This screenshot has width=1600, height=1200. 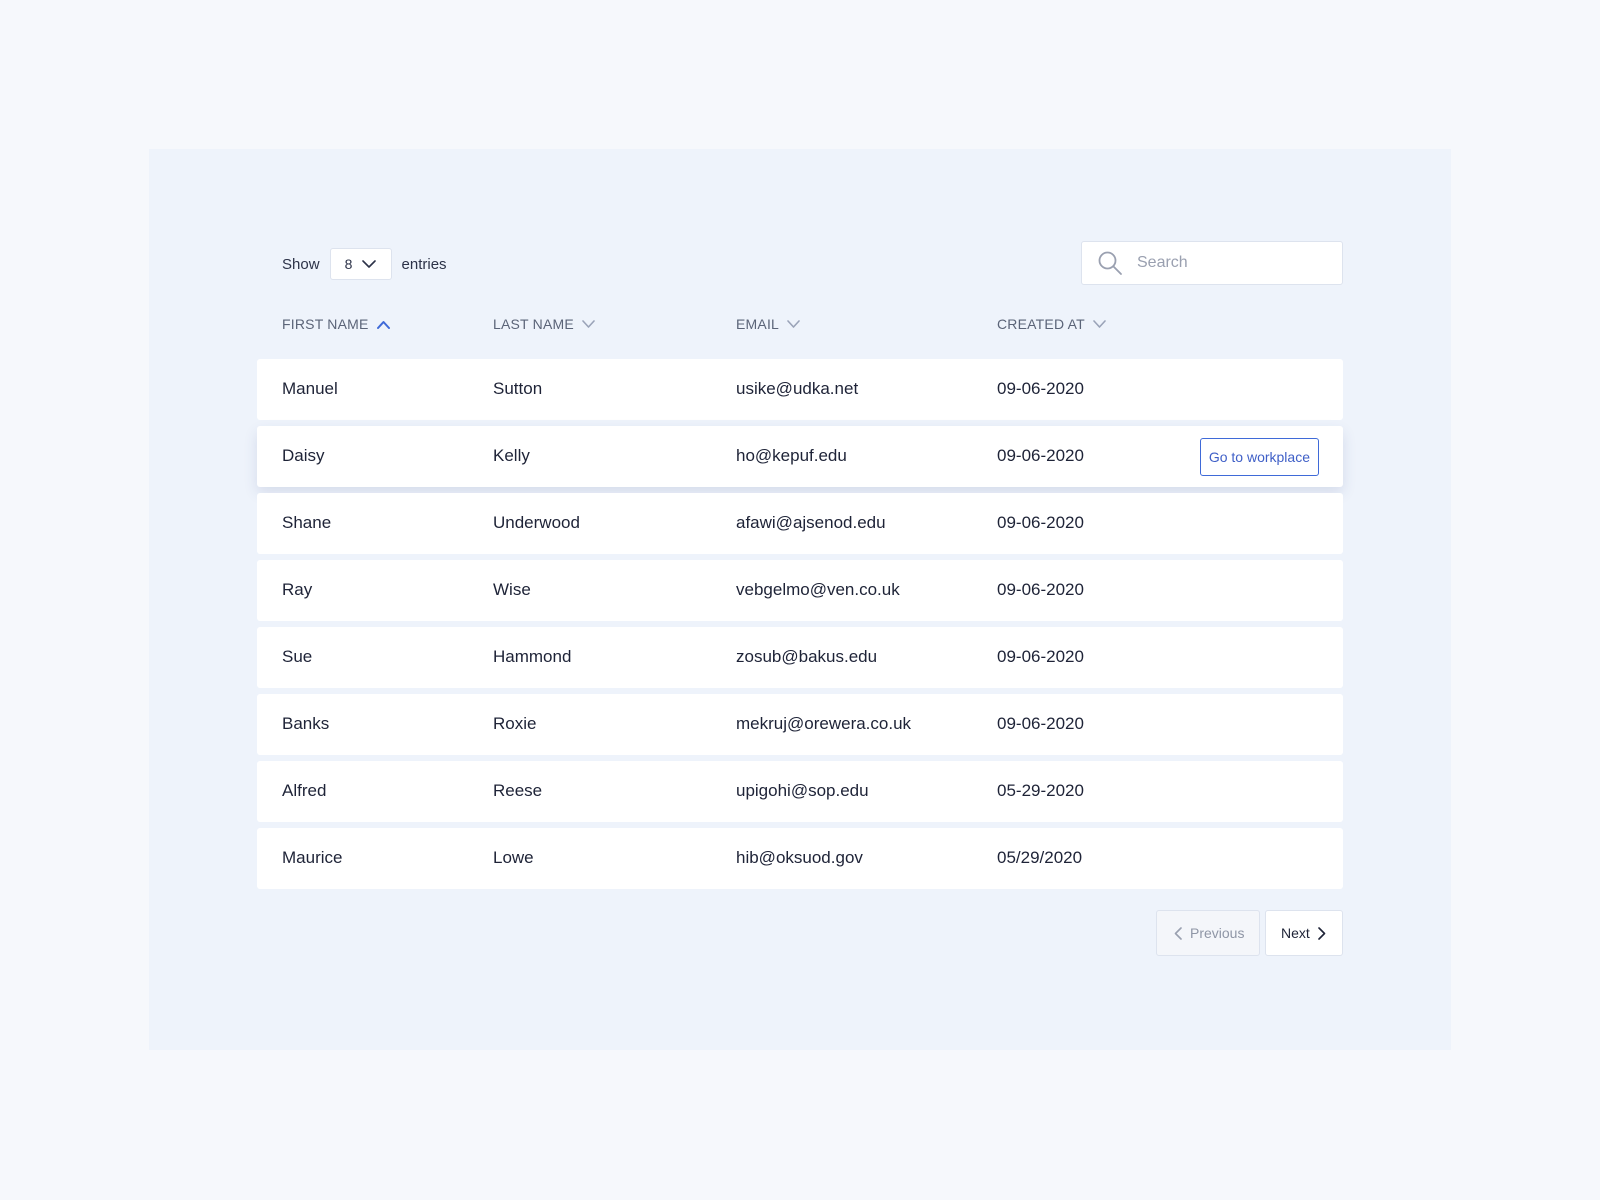 I want to click on cell-first-name: Manuel, so click(x=310, y=389).